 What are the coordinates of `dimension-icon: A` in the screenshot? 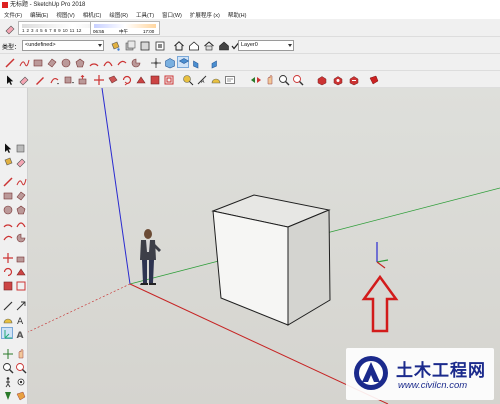 It's located at (201, 79).